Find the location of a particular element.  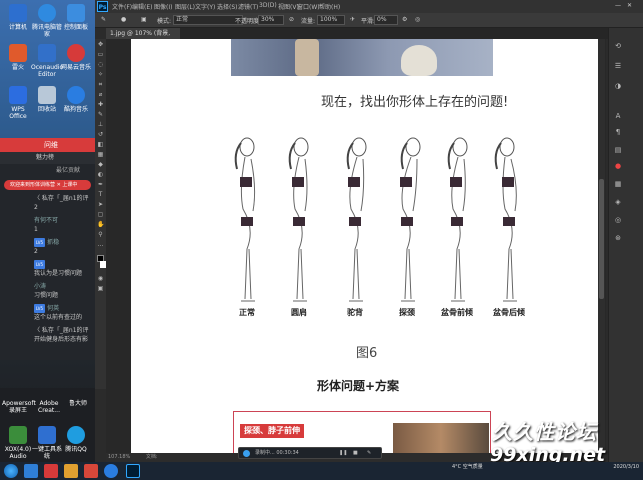

chat-message-text: 2 is located at coordinates (36, 251).